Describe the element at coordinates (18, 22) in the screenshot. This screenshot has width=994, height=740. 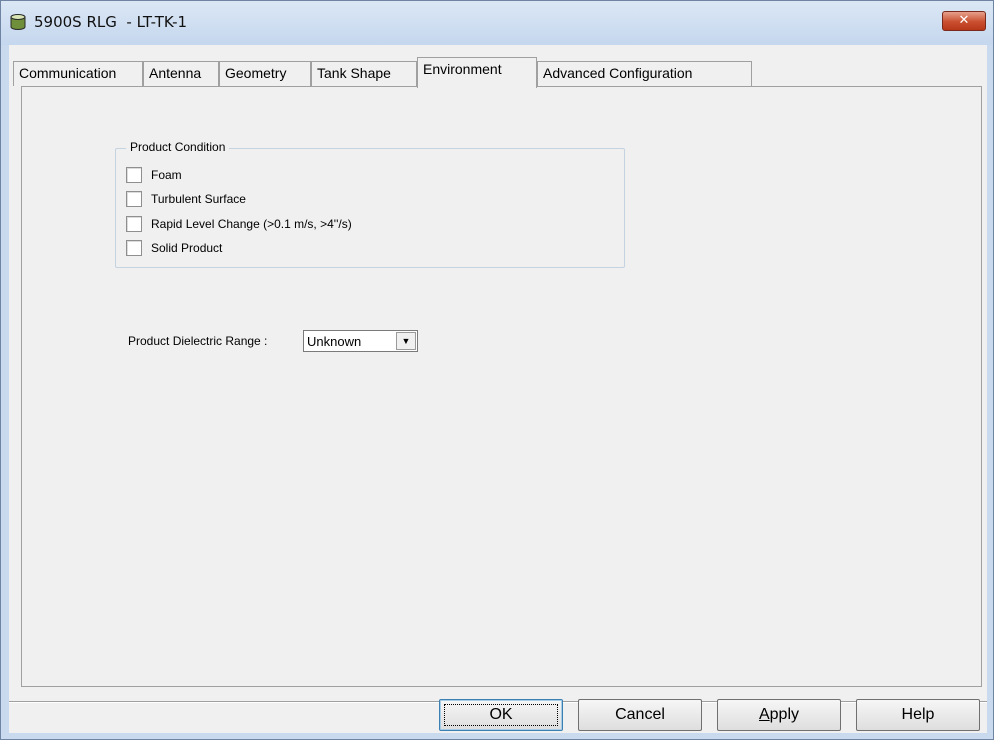
I see `tank-app-icon` at that location.